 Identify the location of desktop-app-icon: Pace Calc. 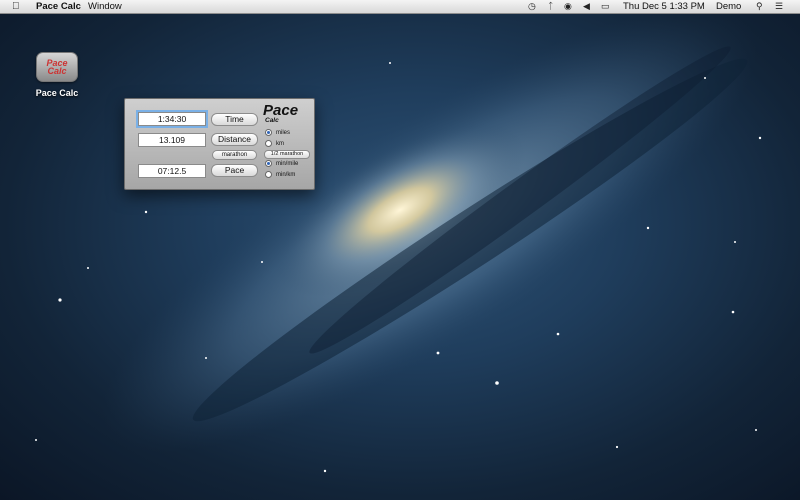
(57, 67).